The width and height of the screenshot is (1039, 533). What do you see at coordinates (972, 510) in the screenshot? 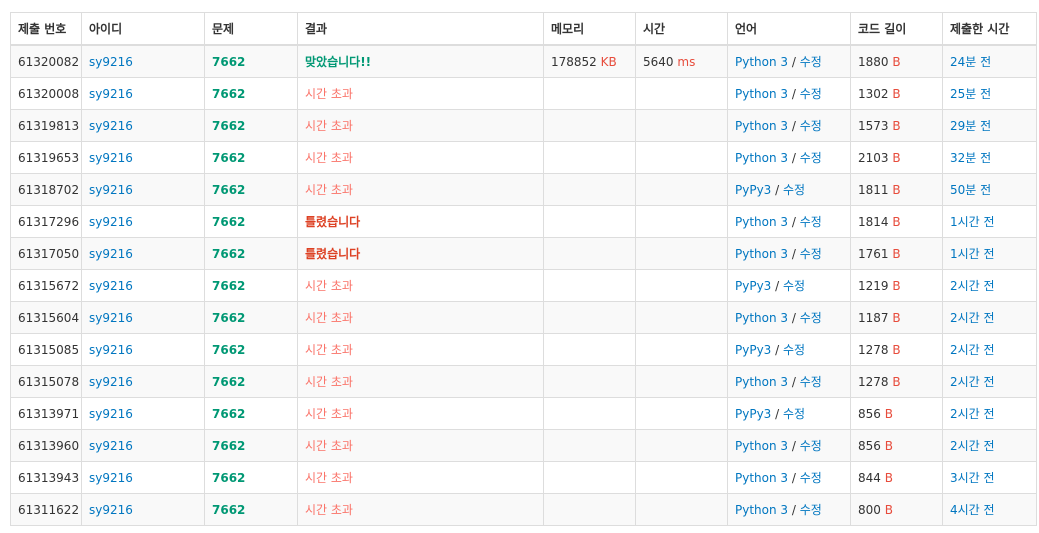
I see `submitted-time-link: 4시간 전` at bounding box center [972, 510].